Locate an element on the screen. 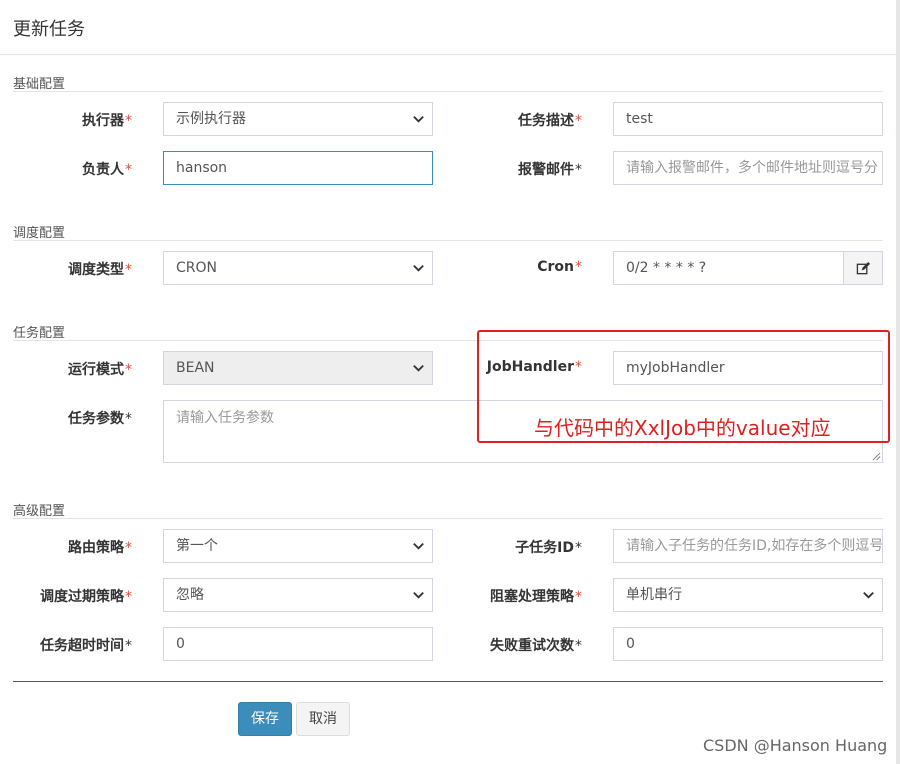 The height and width of the screenshot is (764, 900). section-title-advanced: 高级配置 is located at coordinates (39, 511).